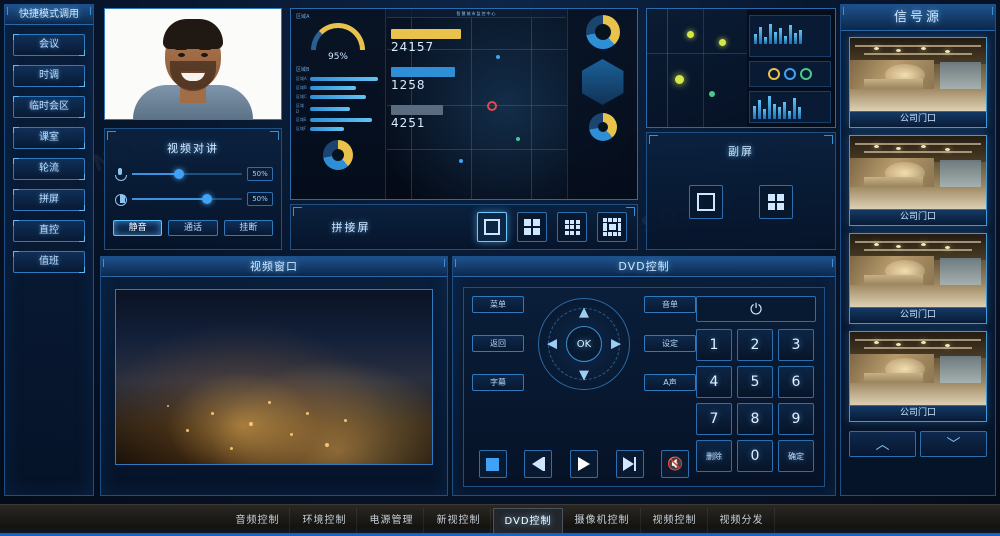 The width and height of the screenshot is (1000, 536). What do you see at coordinates (584, 375) in the screenshot?
I see `dpad-down-icon: ▼` at bounding box center [584, 375].